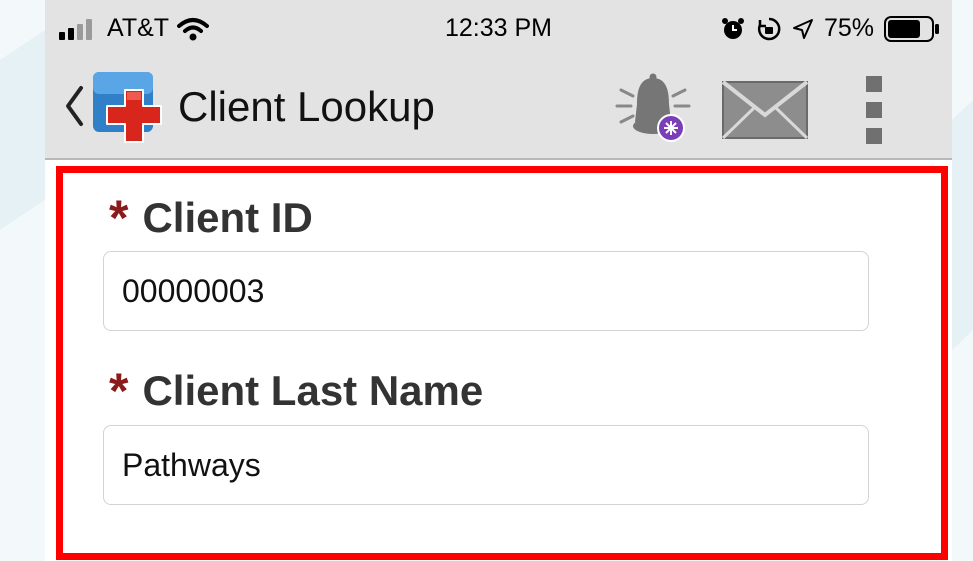 This screenshot has width=973, height=561. I want to click on client-id-label-text: Client ID, so click(227, 217).